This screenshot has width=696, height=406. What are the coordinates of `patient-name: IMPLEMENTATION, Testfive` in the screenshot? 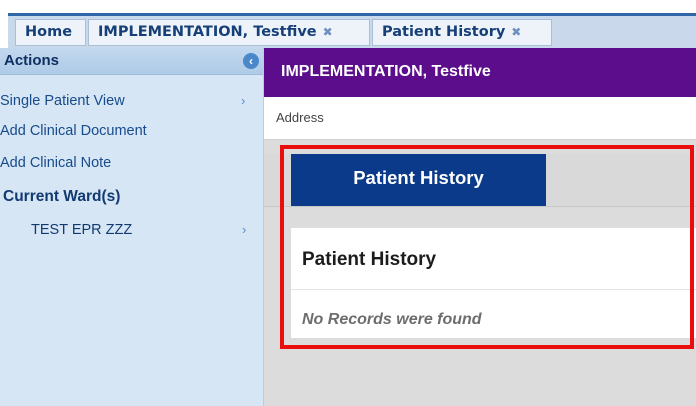 It's located at (386, 71).